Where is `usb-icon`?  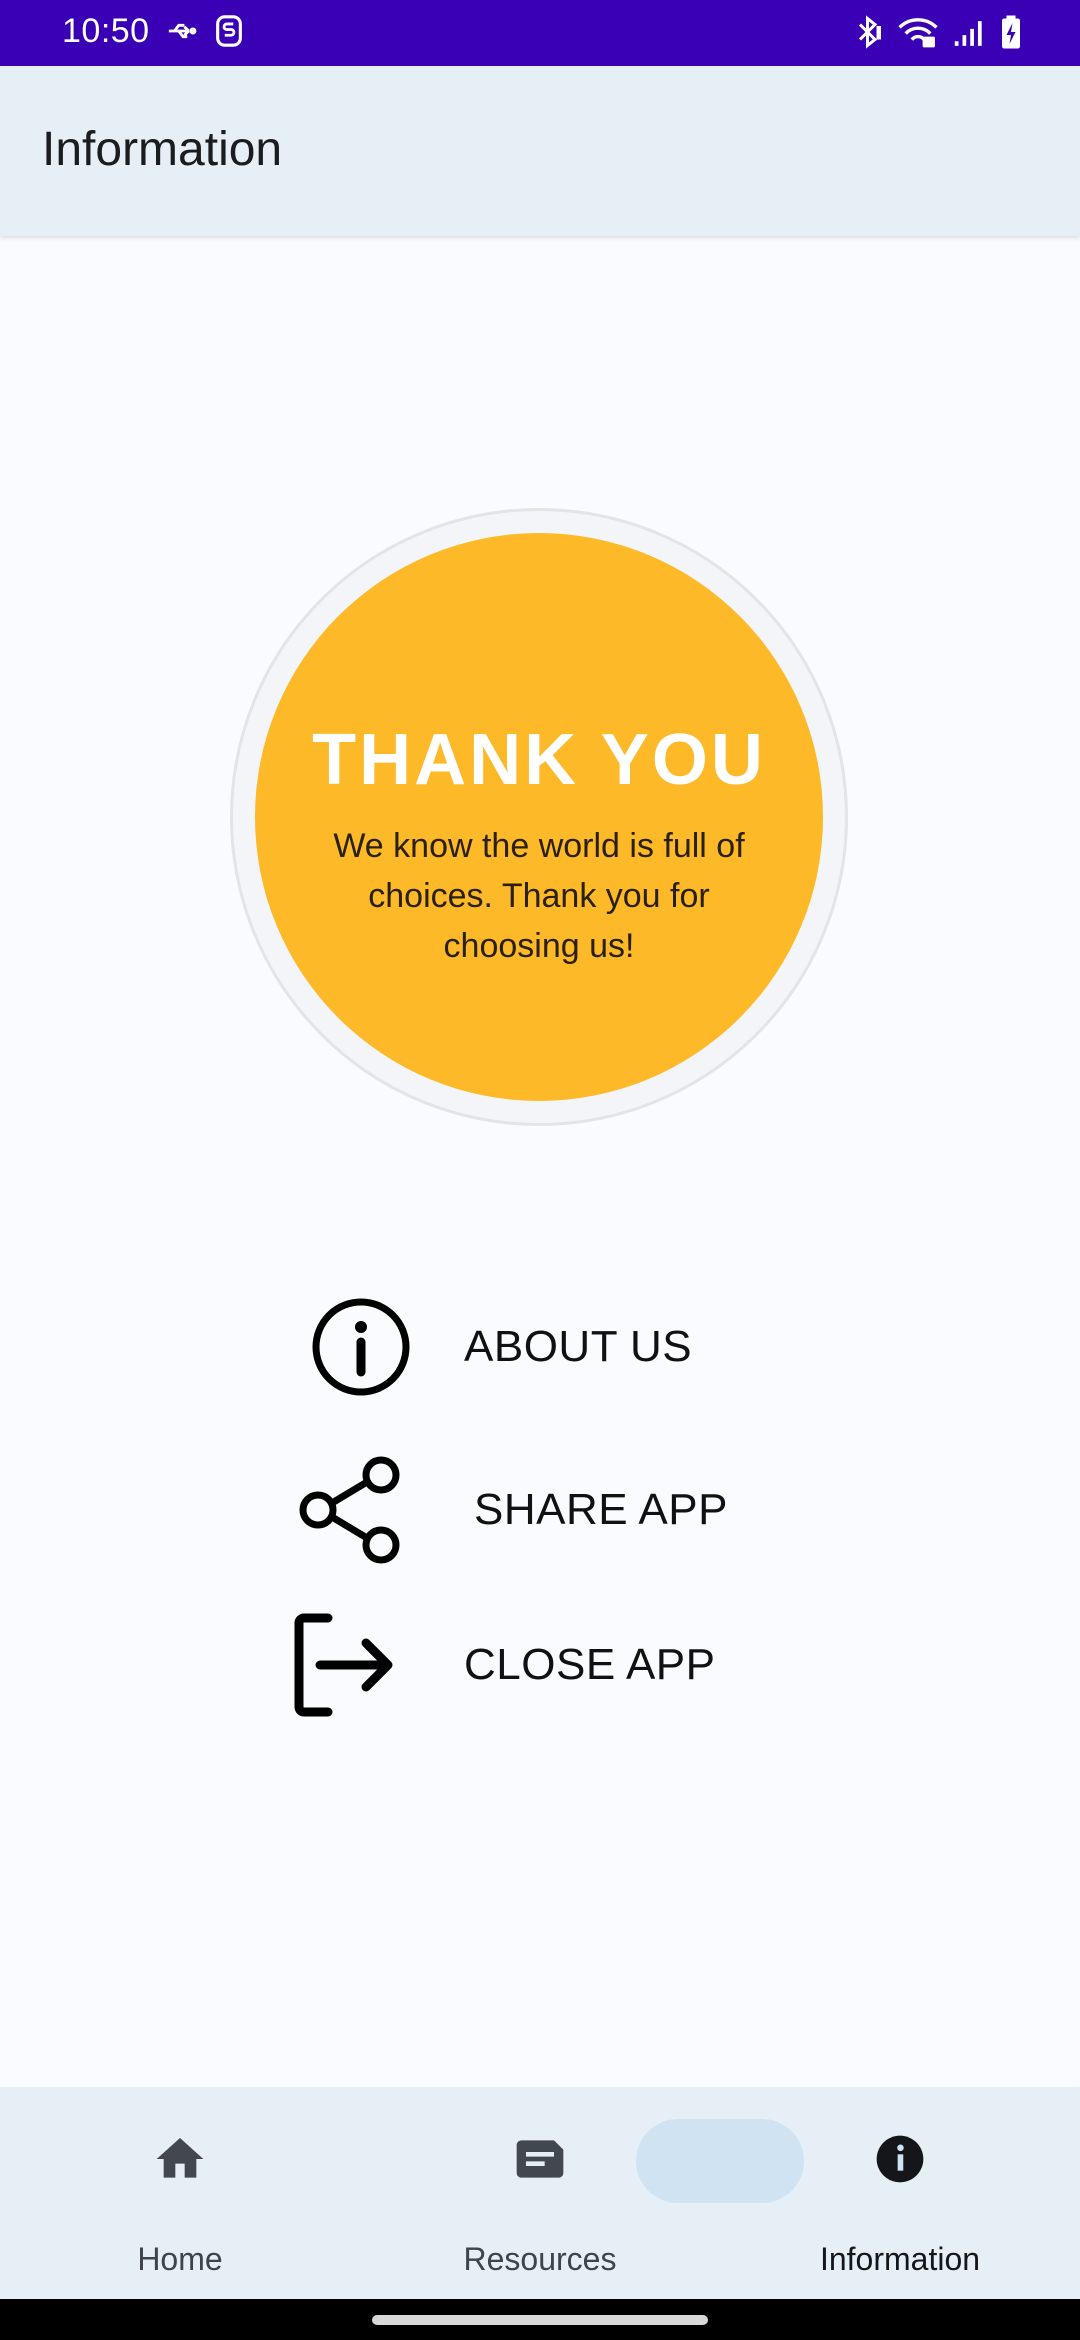
usb-icon is located at coordinates (183, 33).